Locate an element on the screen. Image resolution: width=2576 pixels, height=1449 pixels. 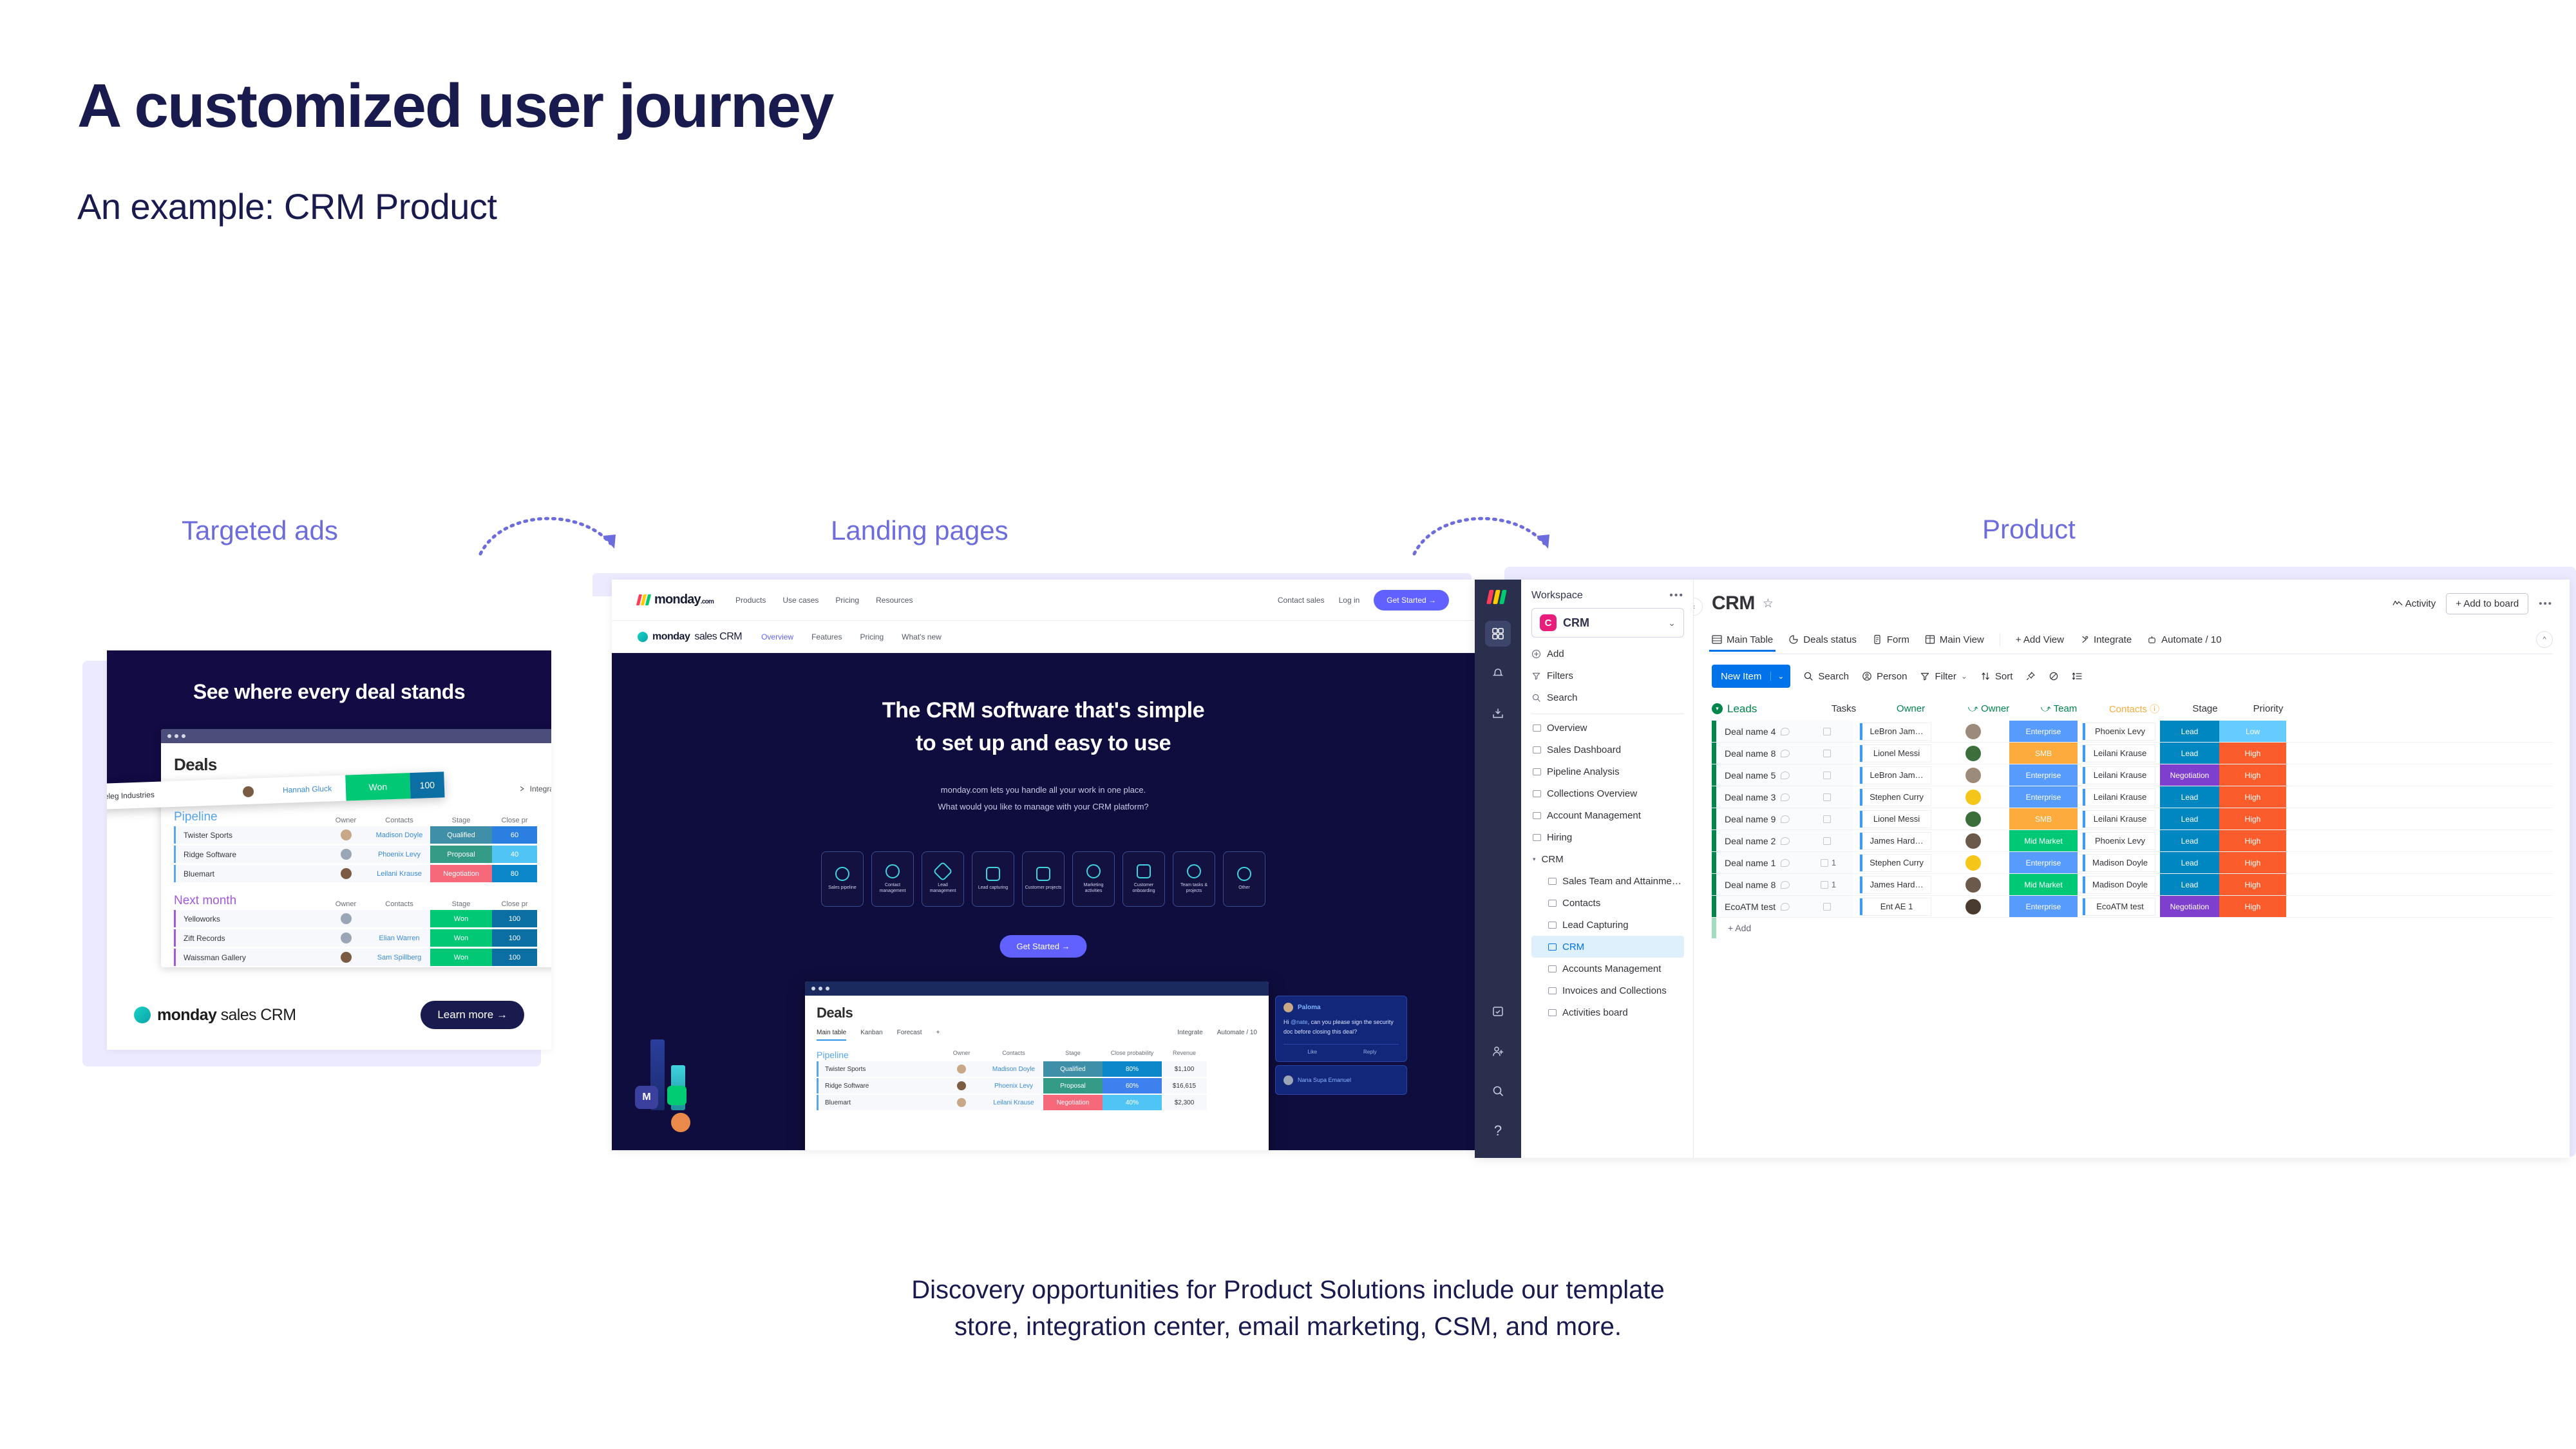
search-icon is located at coordinates (1498, 1091).